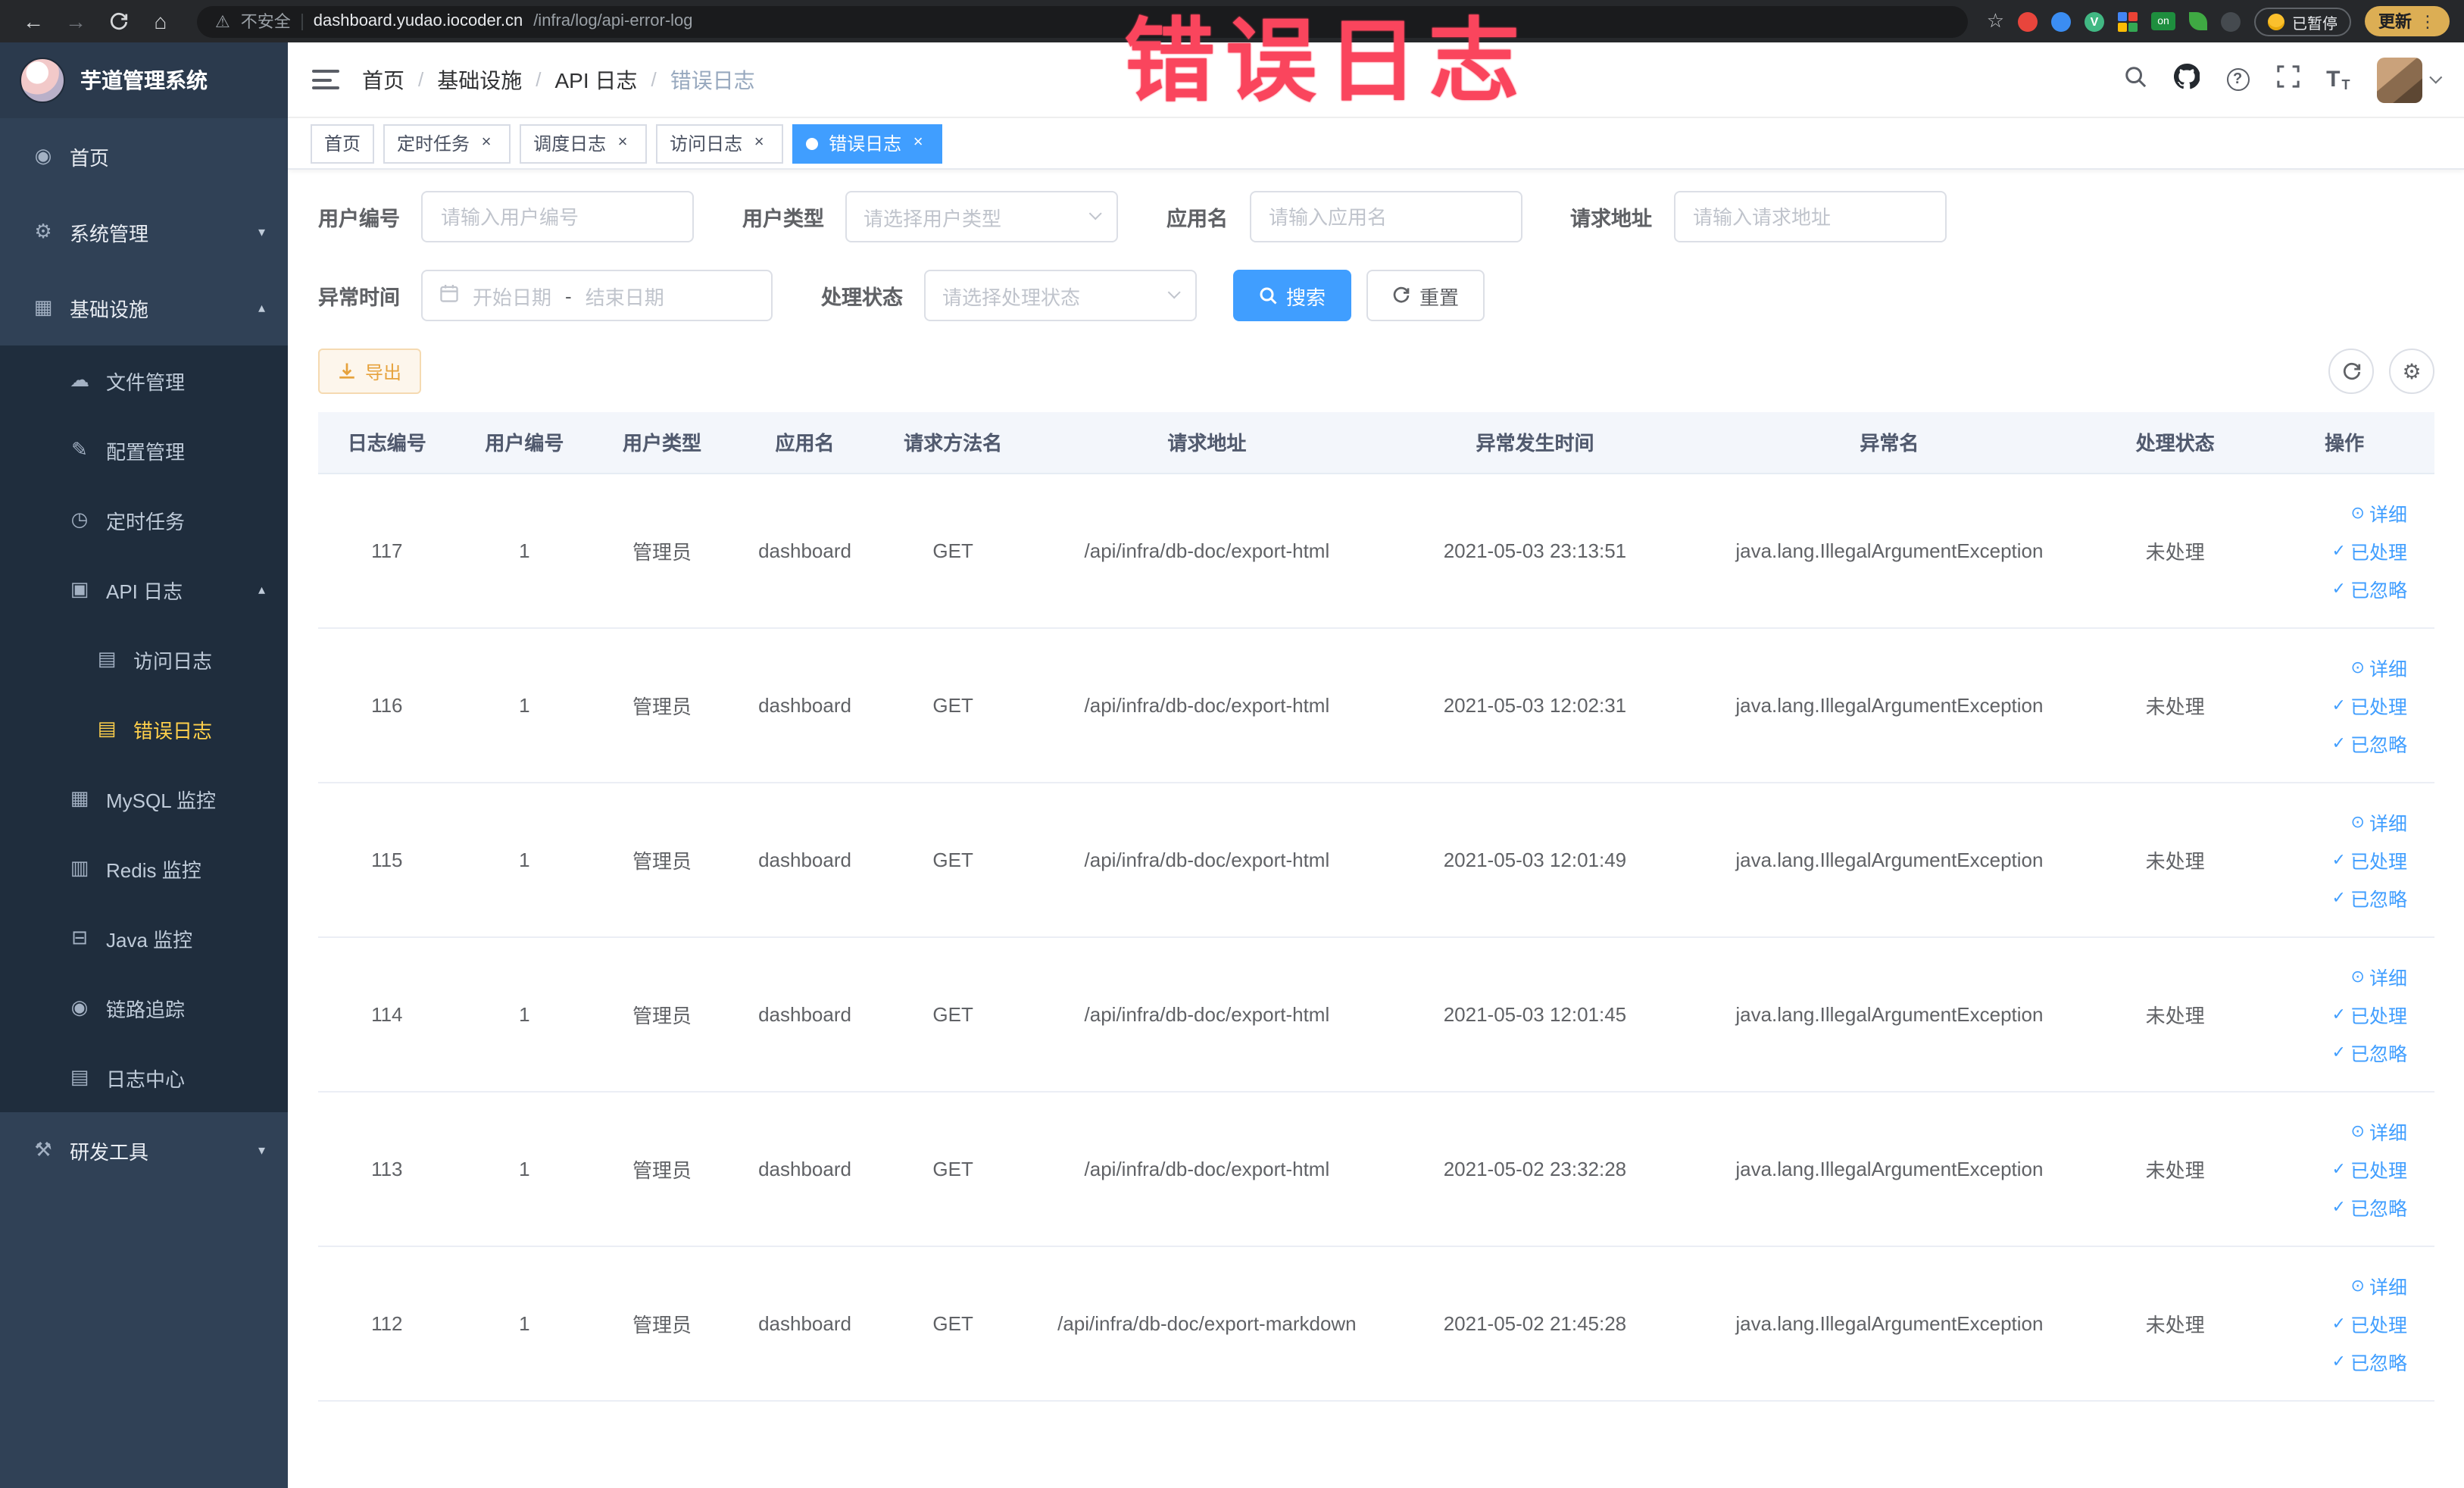 This screenshot has height=1488, width=2464. What do you see at coordinates (479, 79) in the screenshot?
I see `breadcrumb-infrastructure: 基础设施` at bounding box center [479, 79].